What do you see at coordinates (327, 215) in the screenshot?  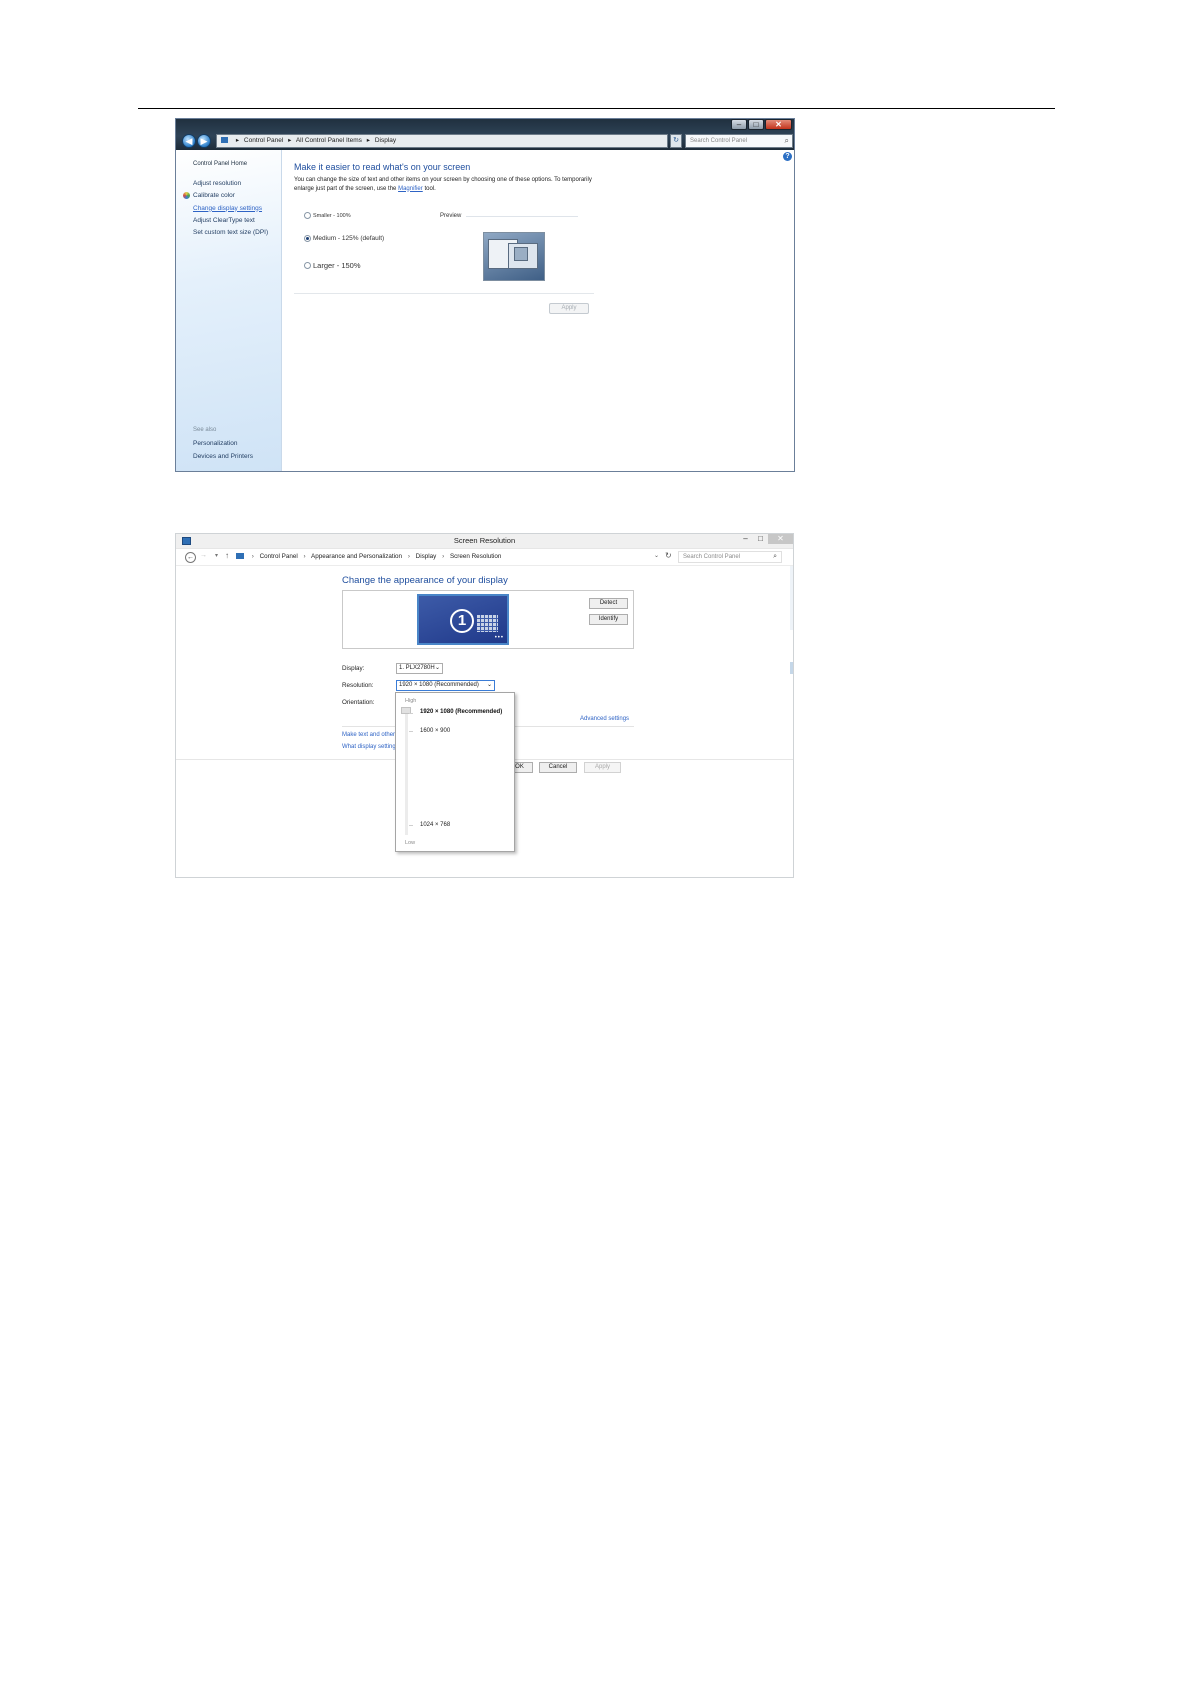 I see `option-smaller: Smaller - 100%` at bounding box center [327, 215].